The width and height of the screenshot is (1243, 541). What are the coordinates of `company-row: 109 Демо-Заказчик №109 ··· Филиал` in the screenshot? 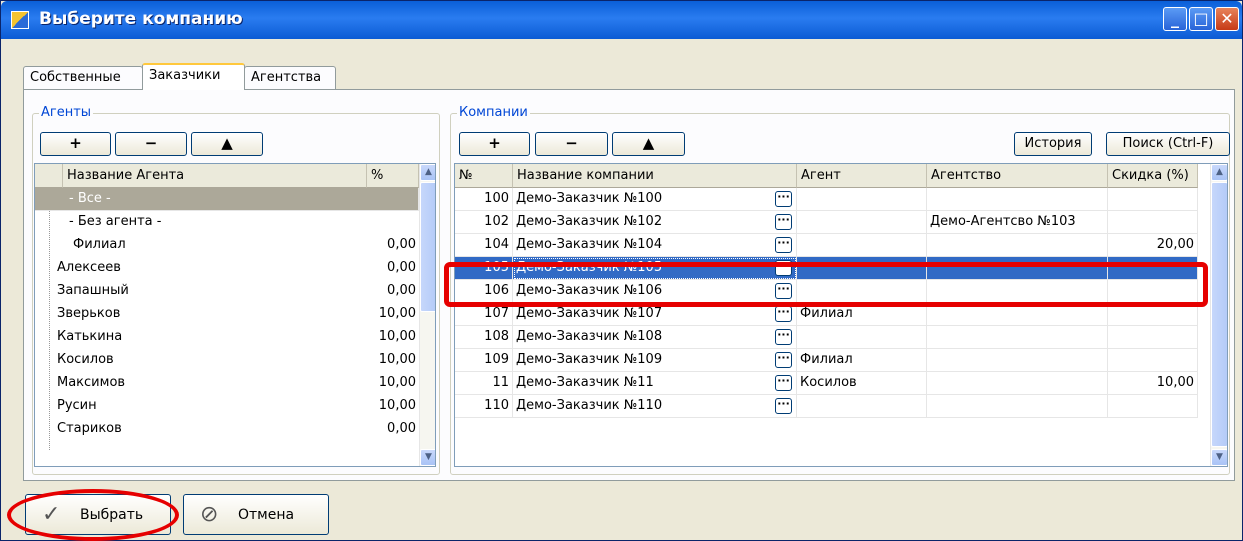 It's located at (827, 360).